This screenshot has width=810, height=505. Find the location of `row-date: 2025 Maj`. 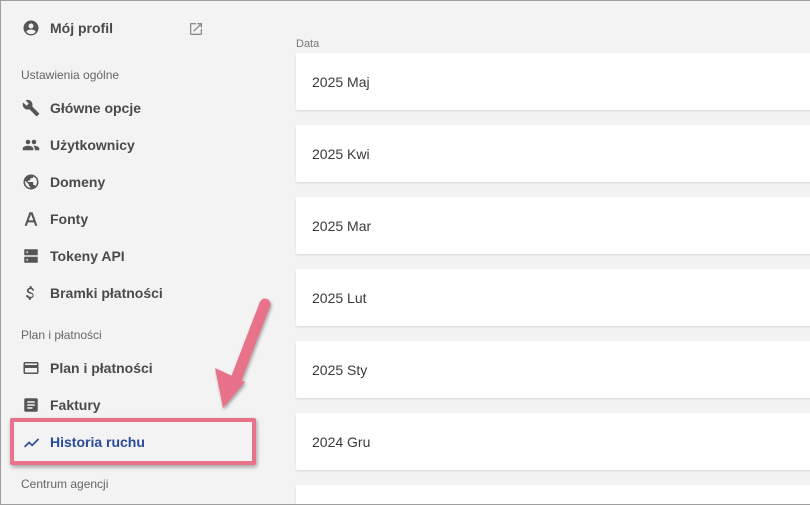

row-date: 2025 Maj is located at coordinates (341, 81).